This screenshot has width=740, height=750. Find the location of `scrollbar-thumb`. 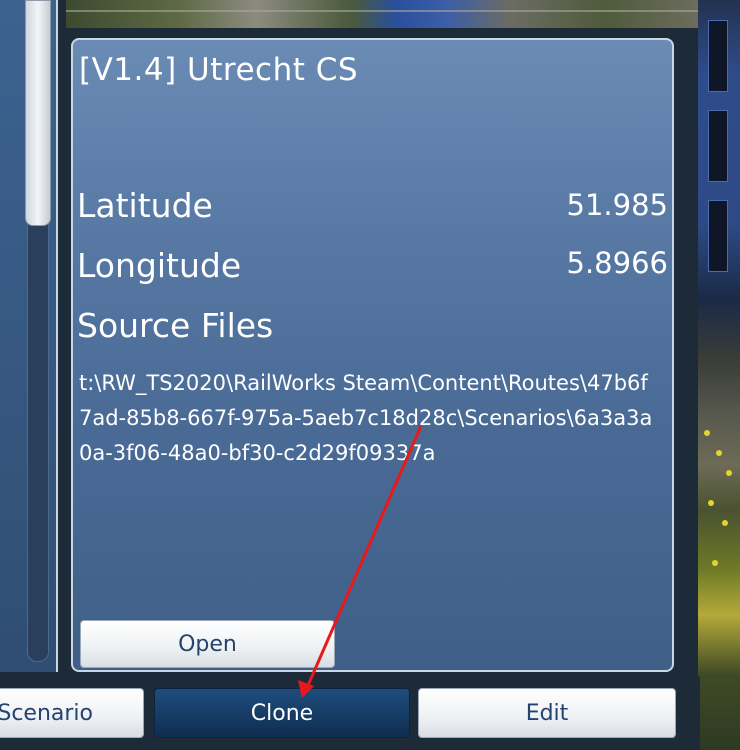

scrollbar-thumb is located at coordinates (38, 113).